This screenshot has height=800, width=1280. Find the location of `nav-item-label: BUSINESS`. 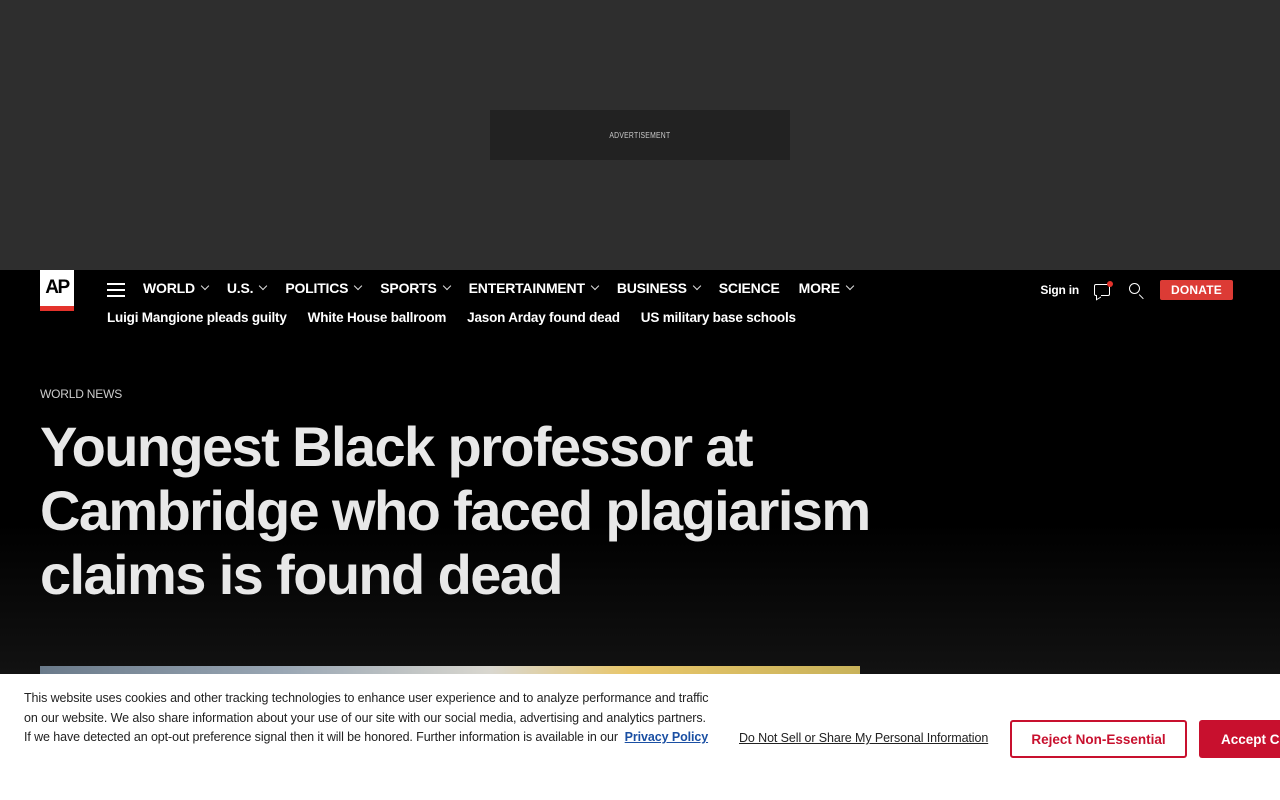

nav-item-label: BUSINESS is located at coordinates (651, 288).